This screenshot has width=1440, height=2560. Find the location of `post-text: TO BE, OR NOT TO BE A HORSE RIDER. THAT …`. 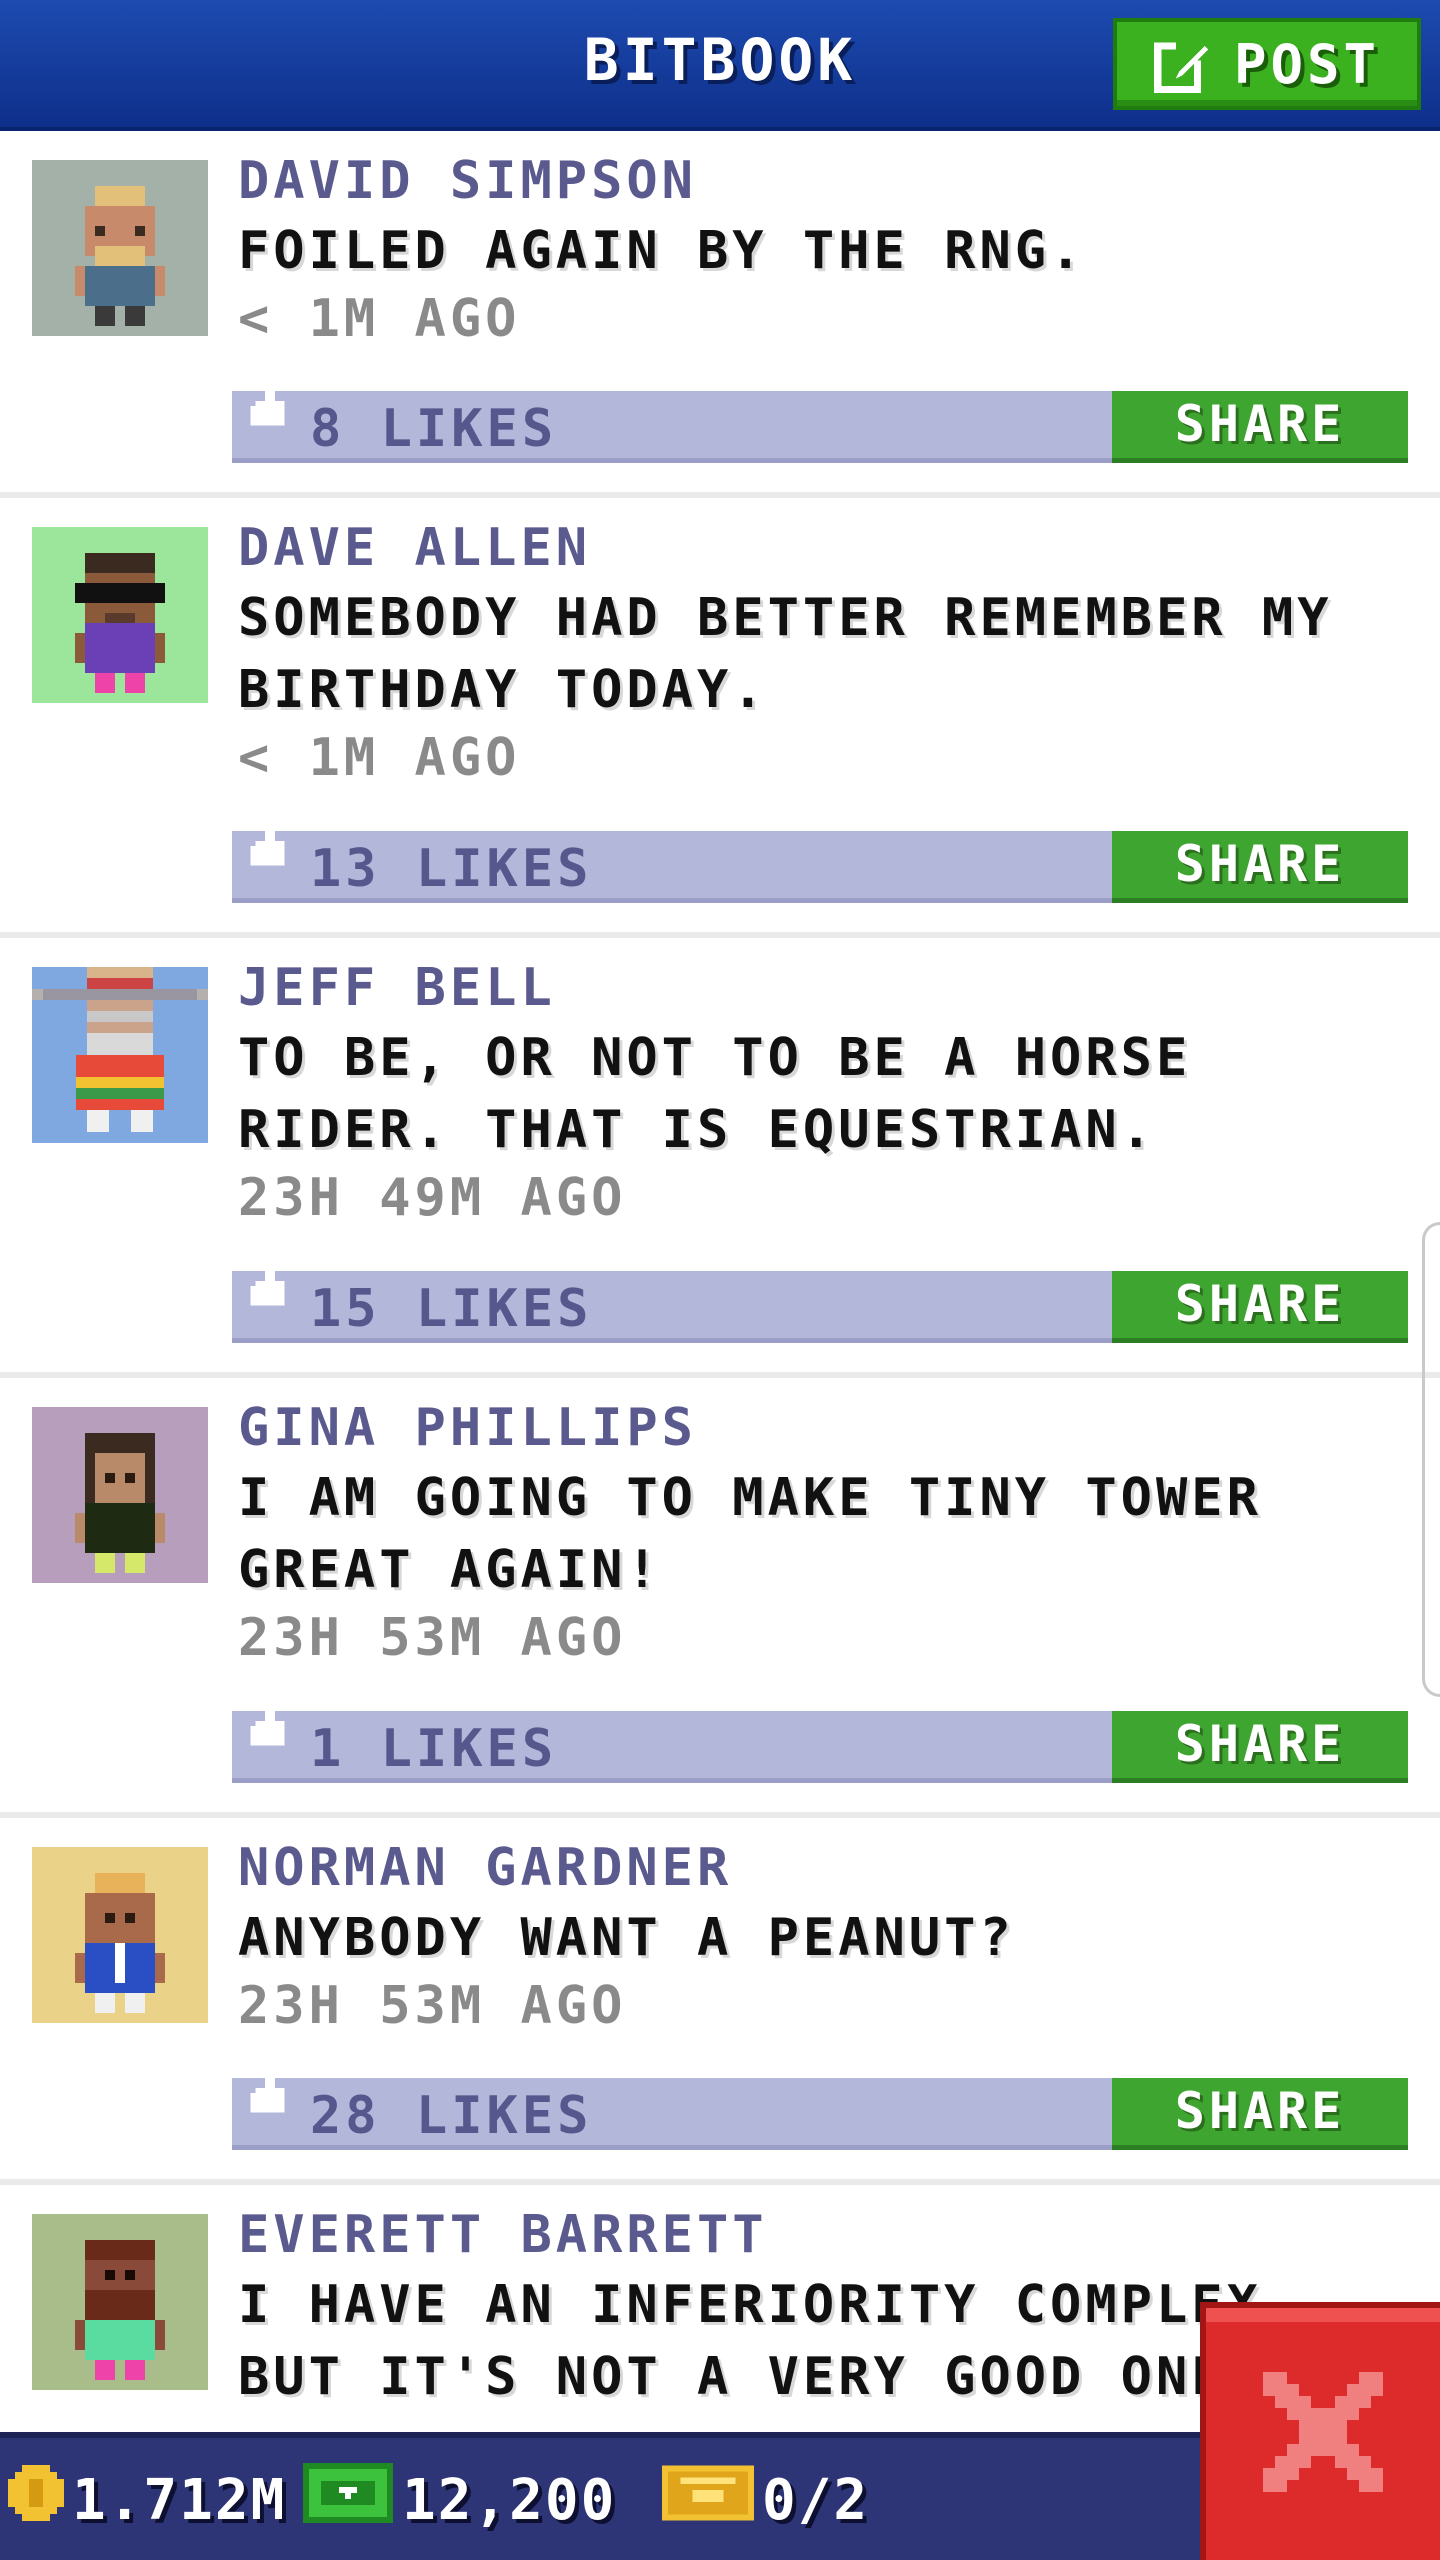

post-text: TO BE, OR NOT TO BE A HORSE RIDER. THAT … is located at coordinates (715, 1094).